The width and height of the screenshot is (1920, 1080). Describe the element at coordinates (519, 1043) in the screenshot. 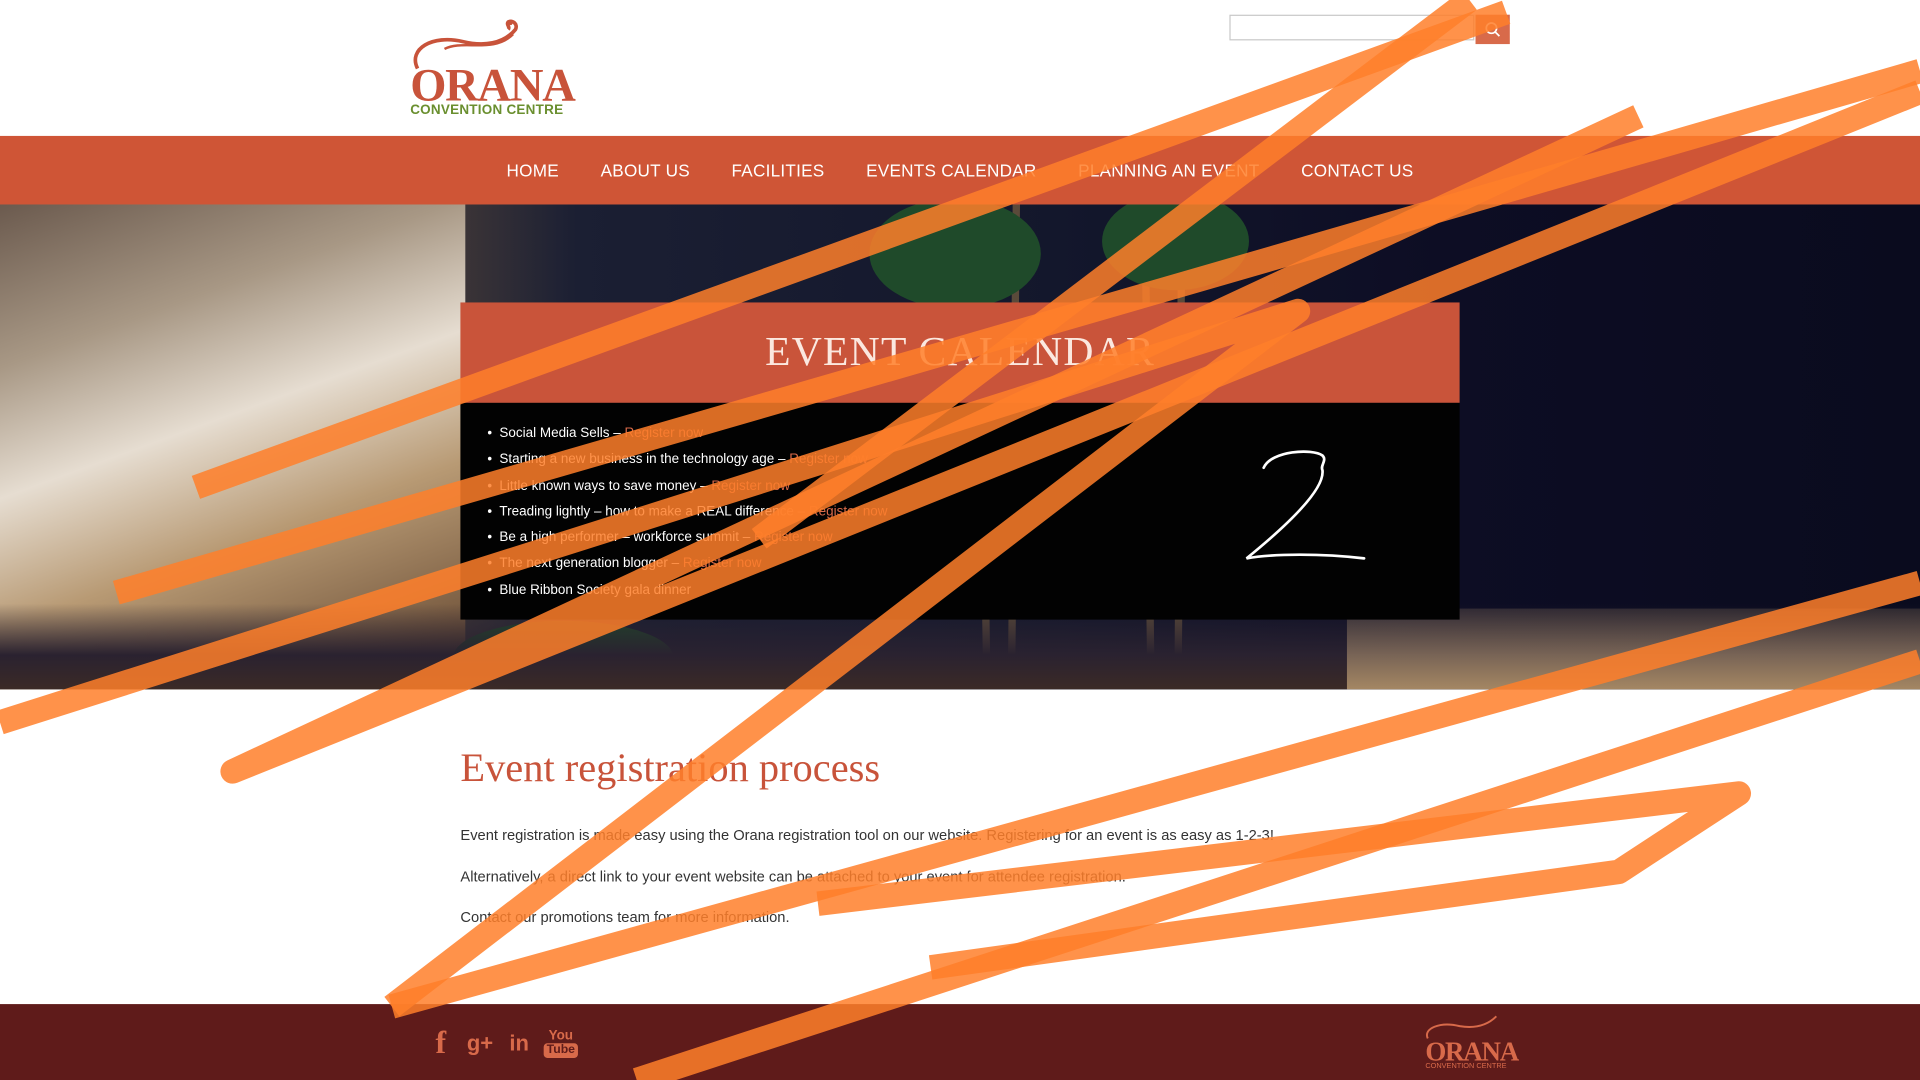

I see `linkedin-icon: in` at that location.